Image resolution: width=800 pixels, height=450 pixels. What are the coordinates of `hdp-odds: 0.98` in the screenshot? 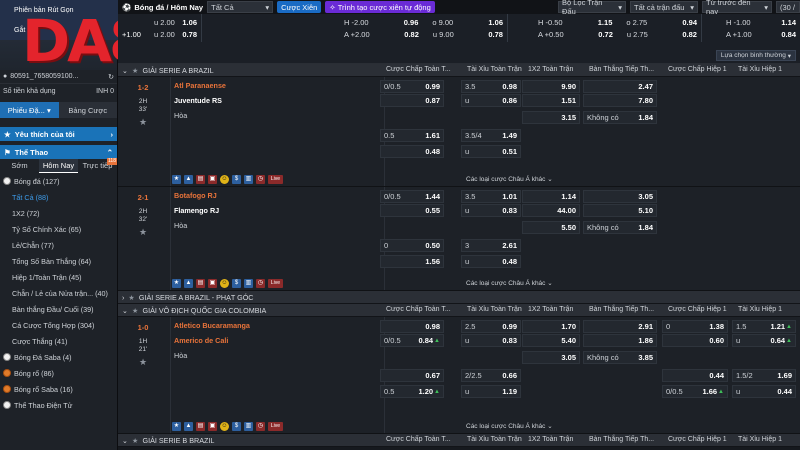 It's located at (412, 326).